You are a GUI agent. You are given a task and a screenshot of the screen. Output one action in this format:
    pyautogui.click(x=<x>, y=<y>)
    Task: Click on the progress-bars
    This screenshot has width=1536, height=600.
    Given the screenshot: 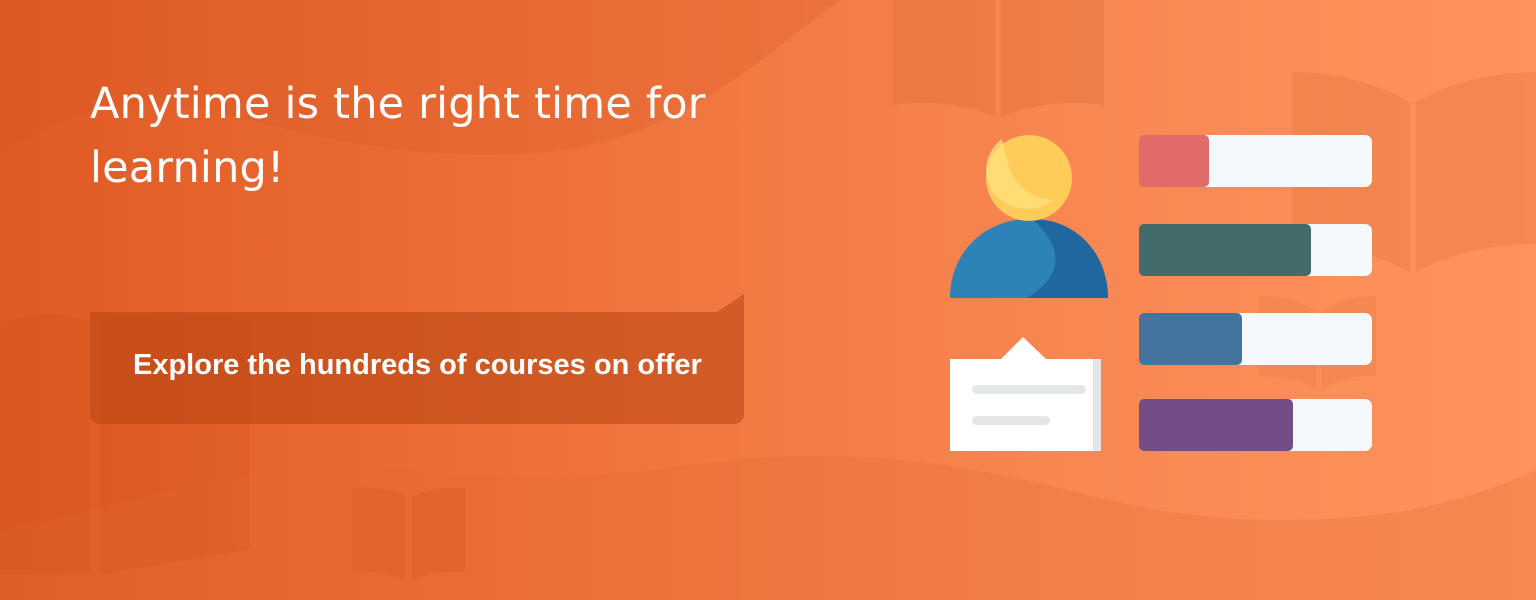 What is the action you would take?
    pyautogui.click(x=1255, y=293)
    